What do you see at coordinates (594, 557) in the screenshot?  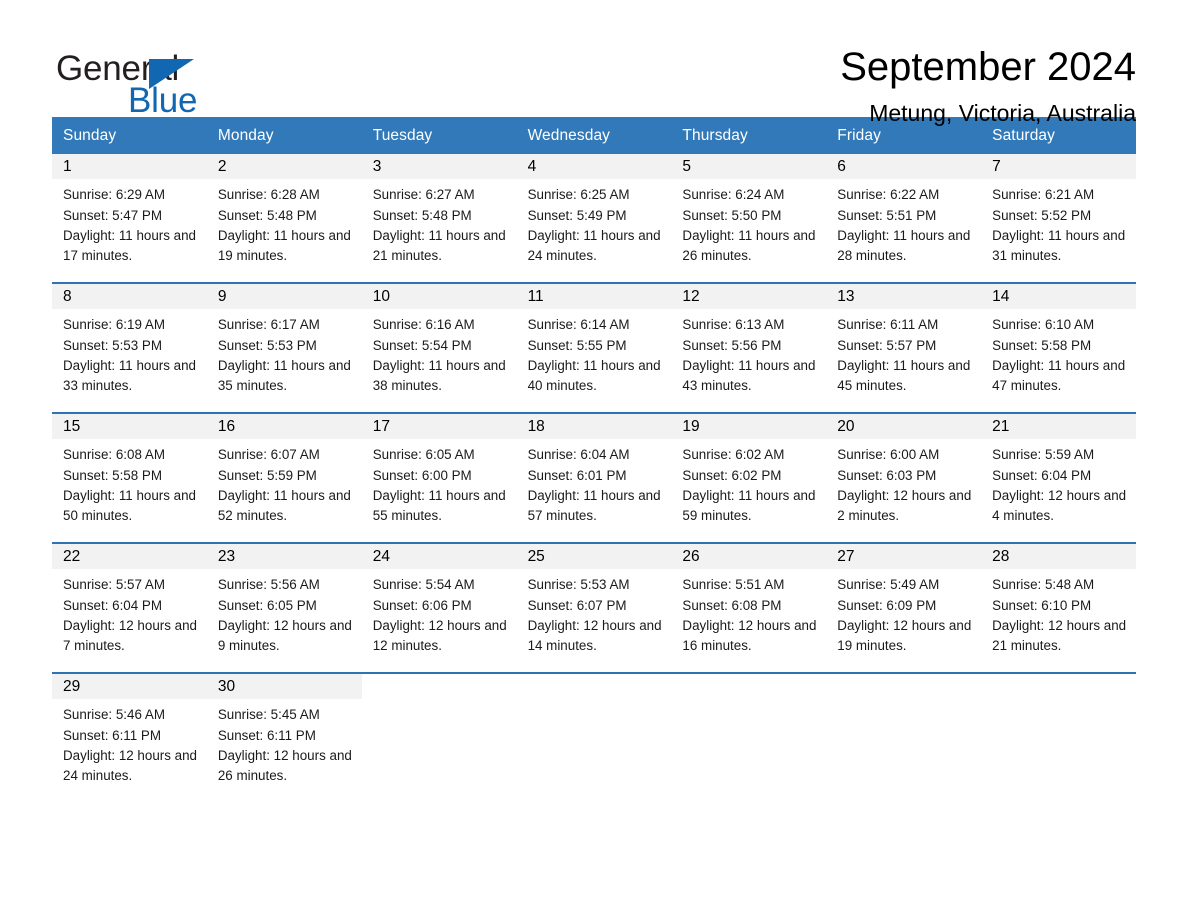 I see `day-number: 25` at bounding box center [594, 557].